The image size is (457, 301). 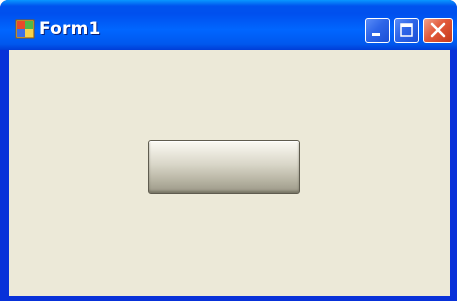 I want to click on window-title: Form1, so click(x=70, y=29).